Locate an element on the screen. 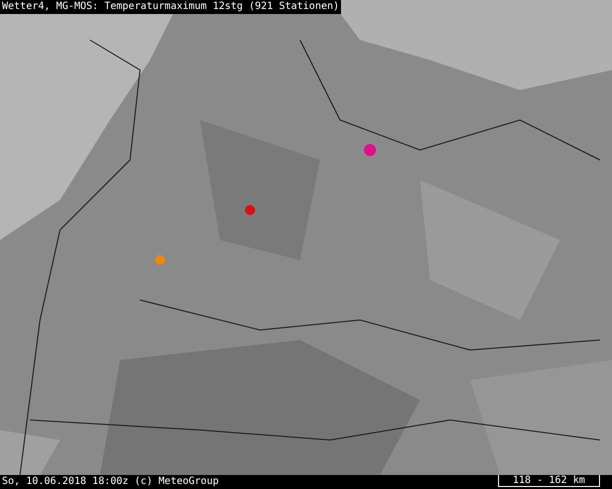 The height and width of the screenshot is (489, 612). map-title: Wetter4, MG-MOS: Temperaturmaximum 12stg (921 Stationen) is located at coordinates (171, 7).